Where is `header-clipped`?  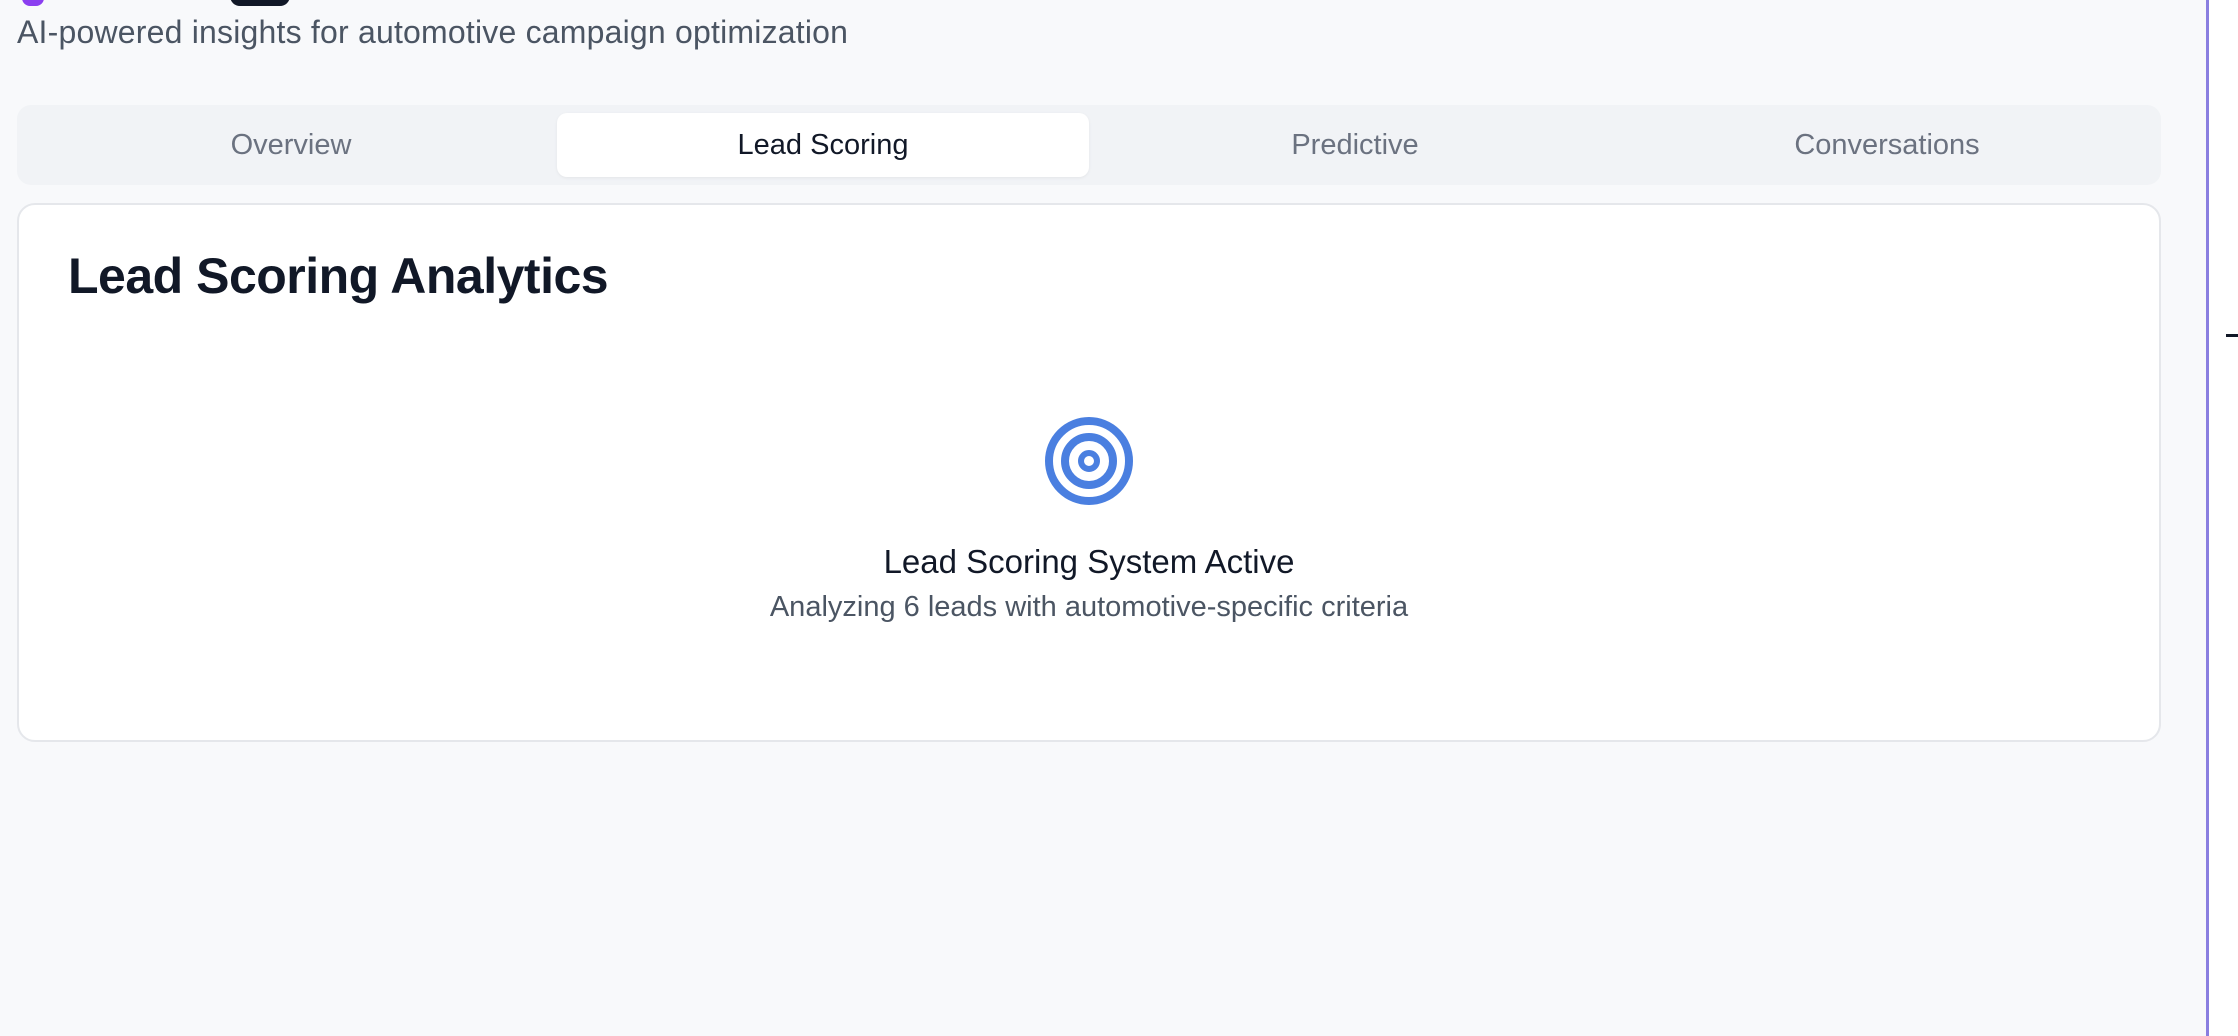
header-clipped is located at coordinates (1100, 5).